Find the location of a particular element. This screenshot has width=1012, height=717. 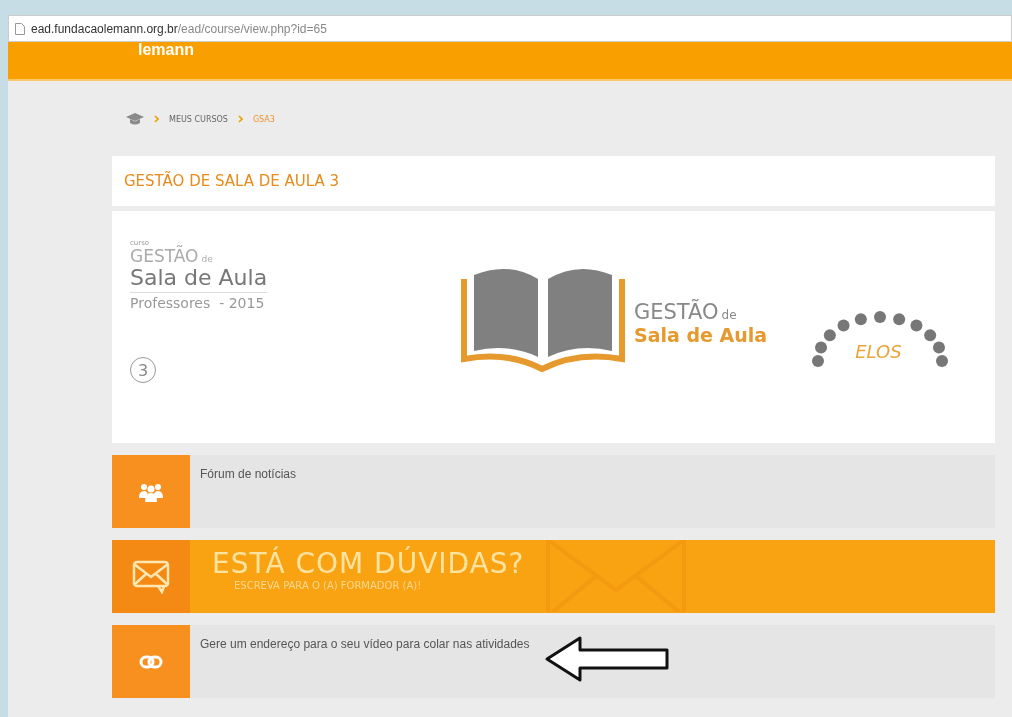

page-icon is located at coordinates (20, 28).